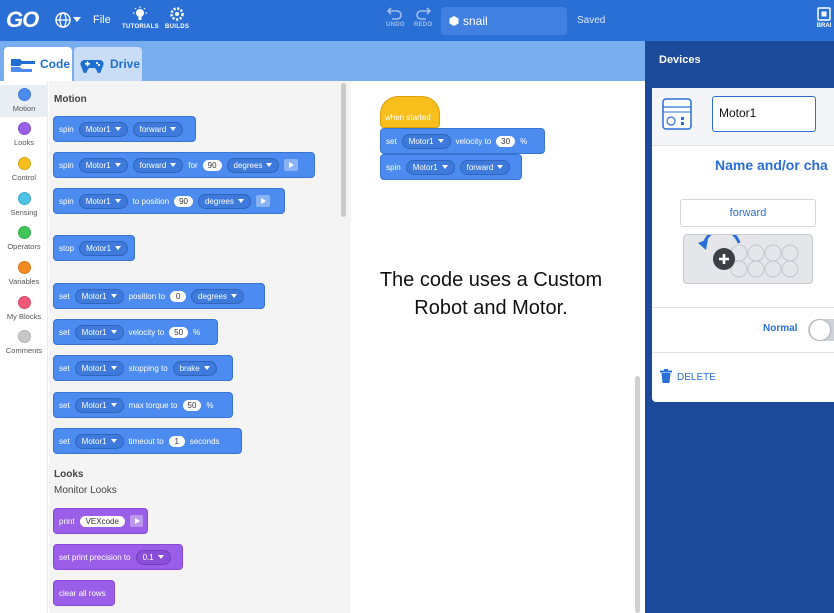  I want to click on print-value-input: VEXcode, so click(102, 521).